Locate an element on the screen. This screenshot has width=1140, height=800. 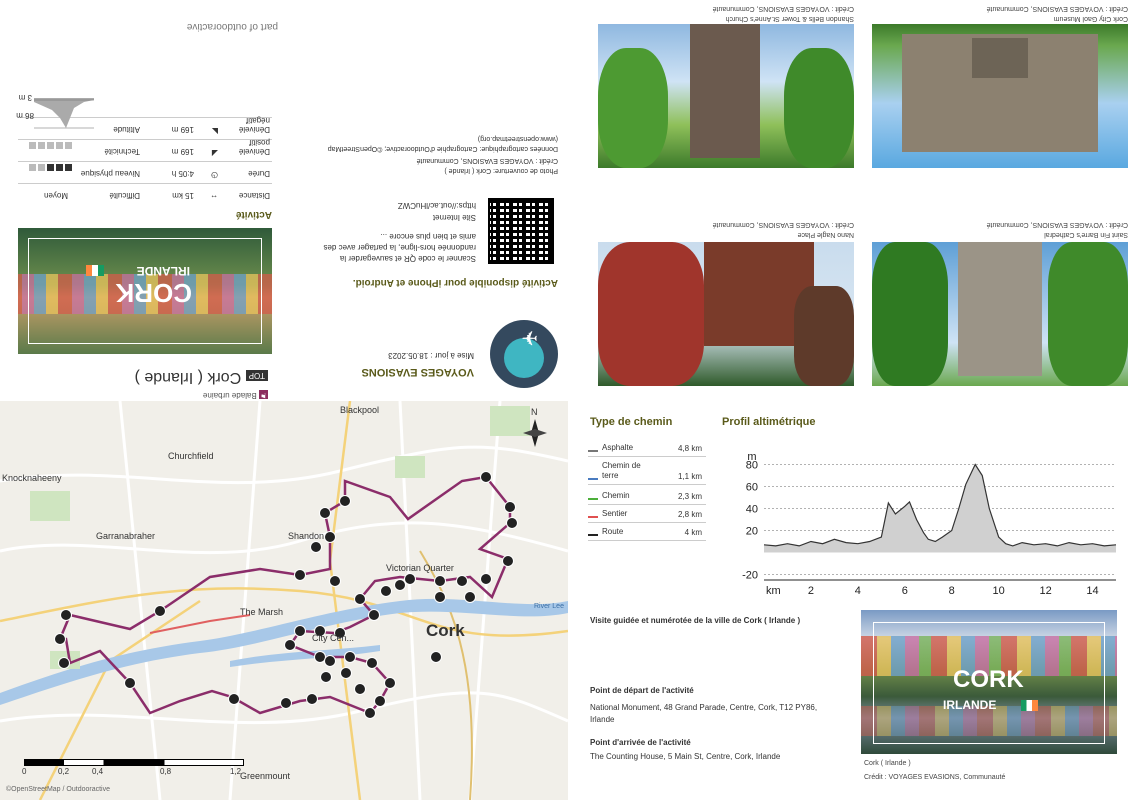
photo-shandon is located at coordinates (726, 96).